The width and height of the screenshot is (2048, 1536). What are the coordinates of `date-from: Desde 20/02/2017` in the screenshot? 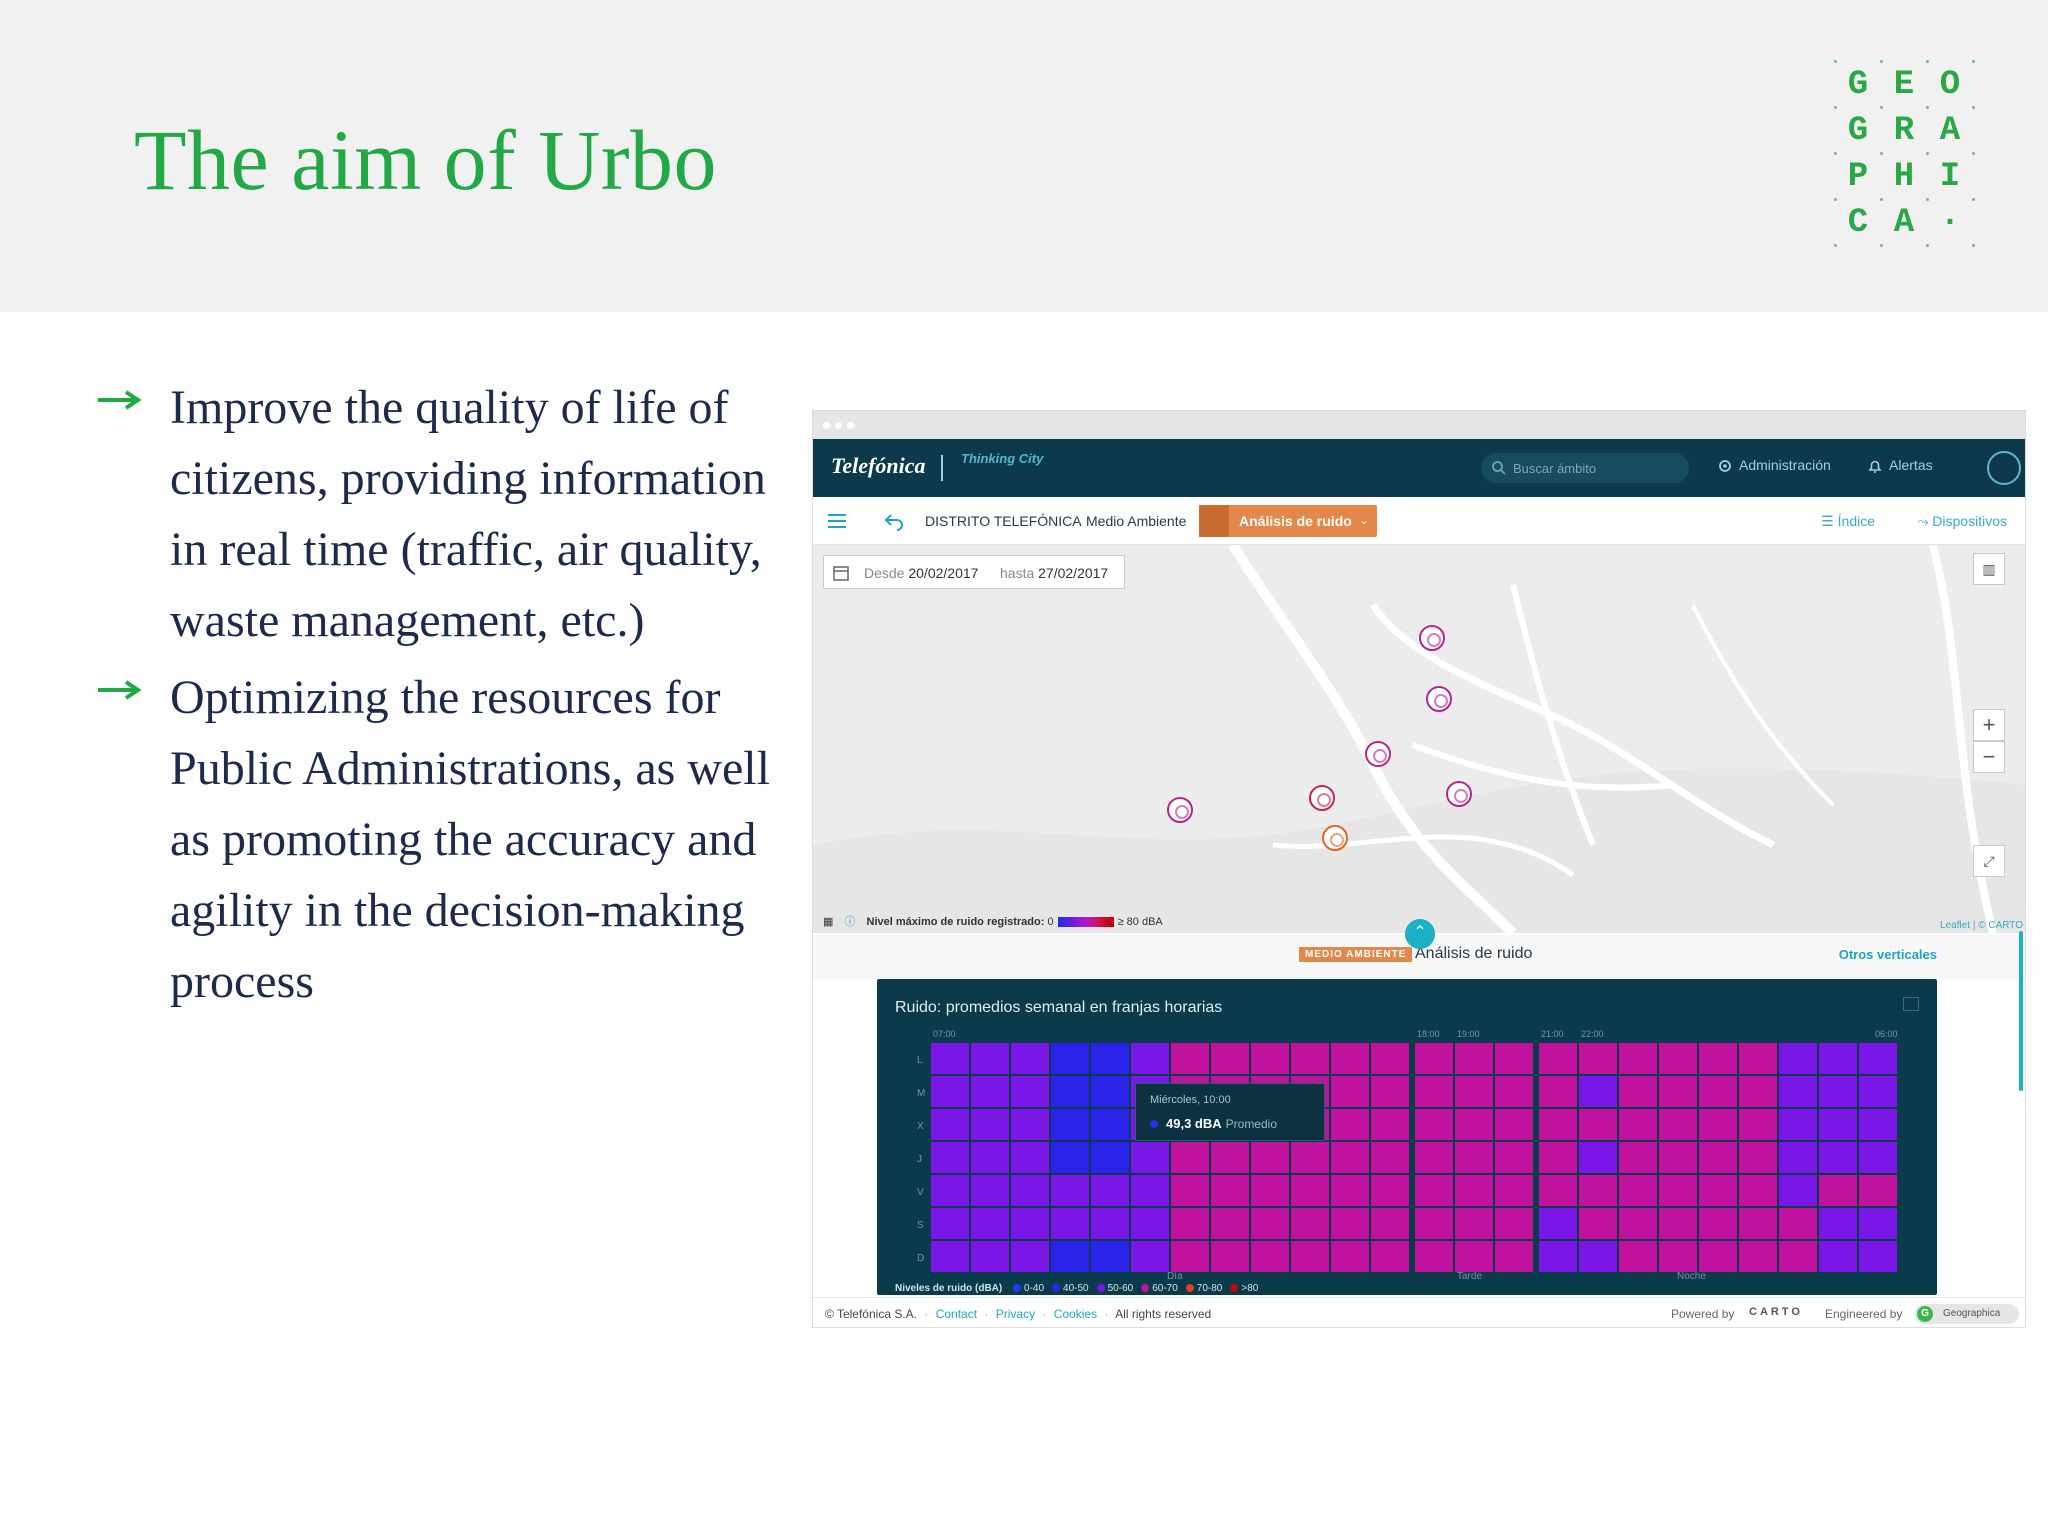 It's located at (921, 573).